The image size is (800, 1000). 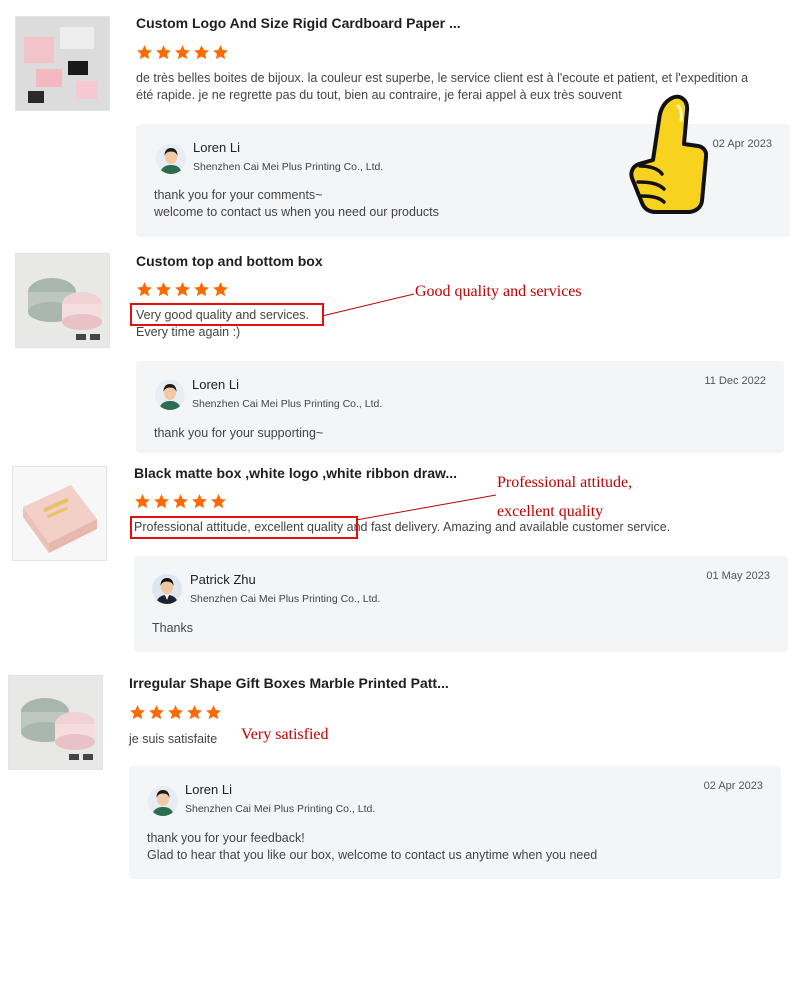 What do you see at coordinates (223, 579) in the screenshot?
I see `reply-author-name: Patrick Zhu` at bounding box center [223, 579].